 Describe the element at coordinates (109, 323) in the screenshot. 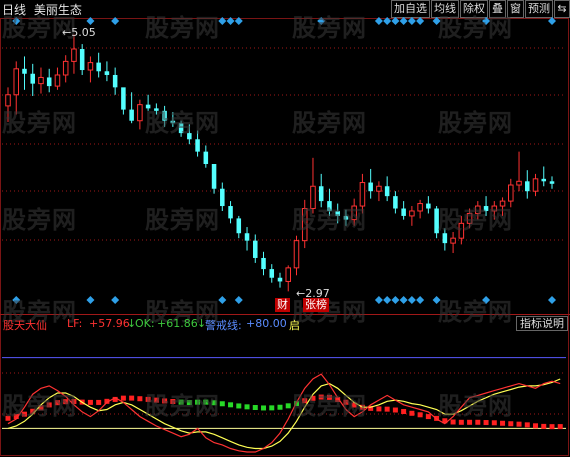

I see `lf-value: +57.96` at that location.